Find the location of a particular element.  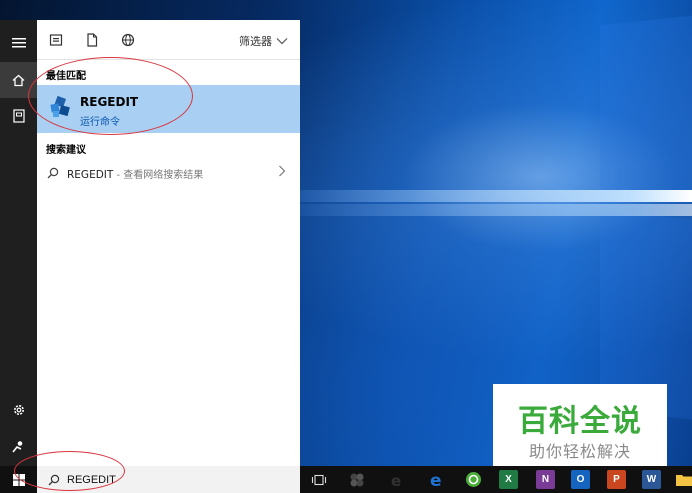

watermark-sub-text: 助你轻松解决 is located at coordinates (579, 451).